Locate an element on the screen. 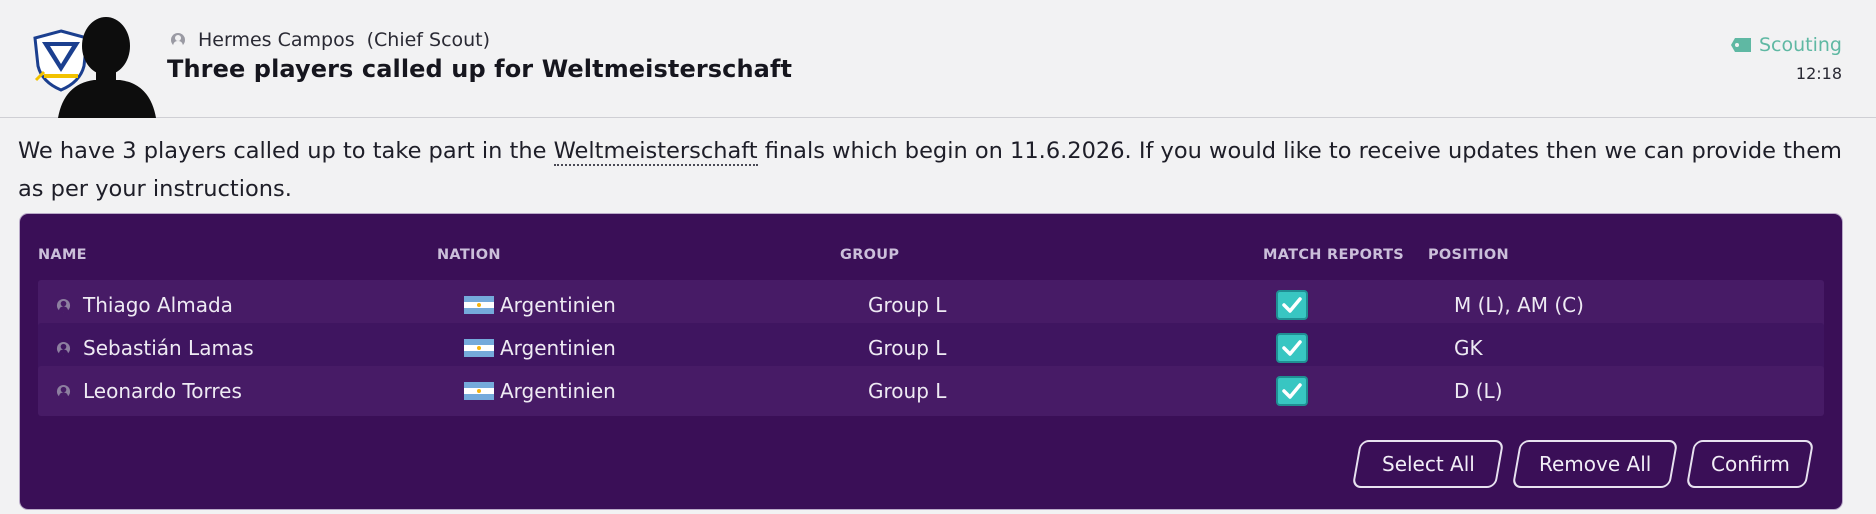 The width and height of the screenshot is (1876, 514). sender-name: Hermes Campos is located at coordinates (276, 40).